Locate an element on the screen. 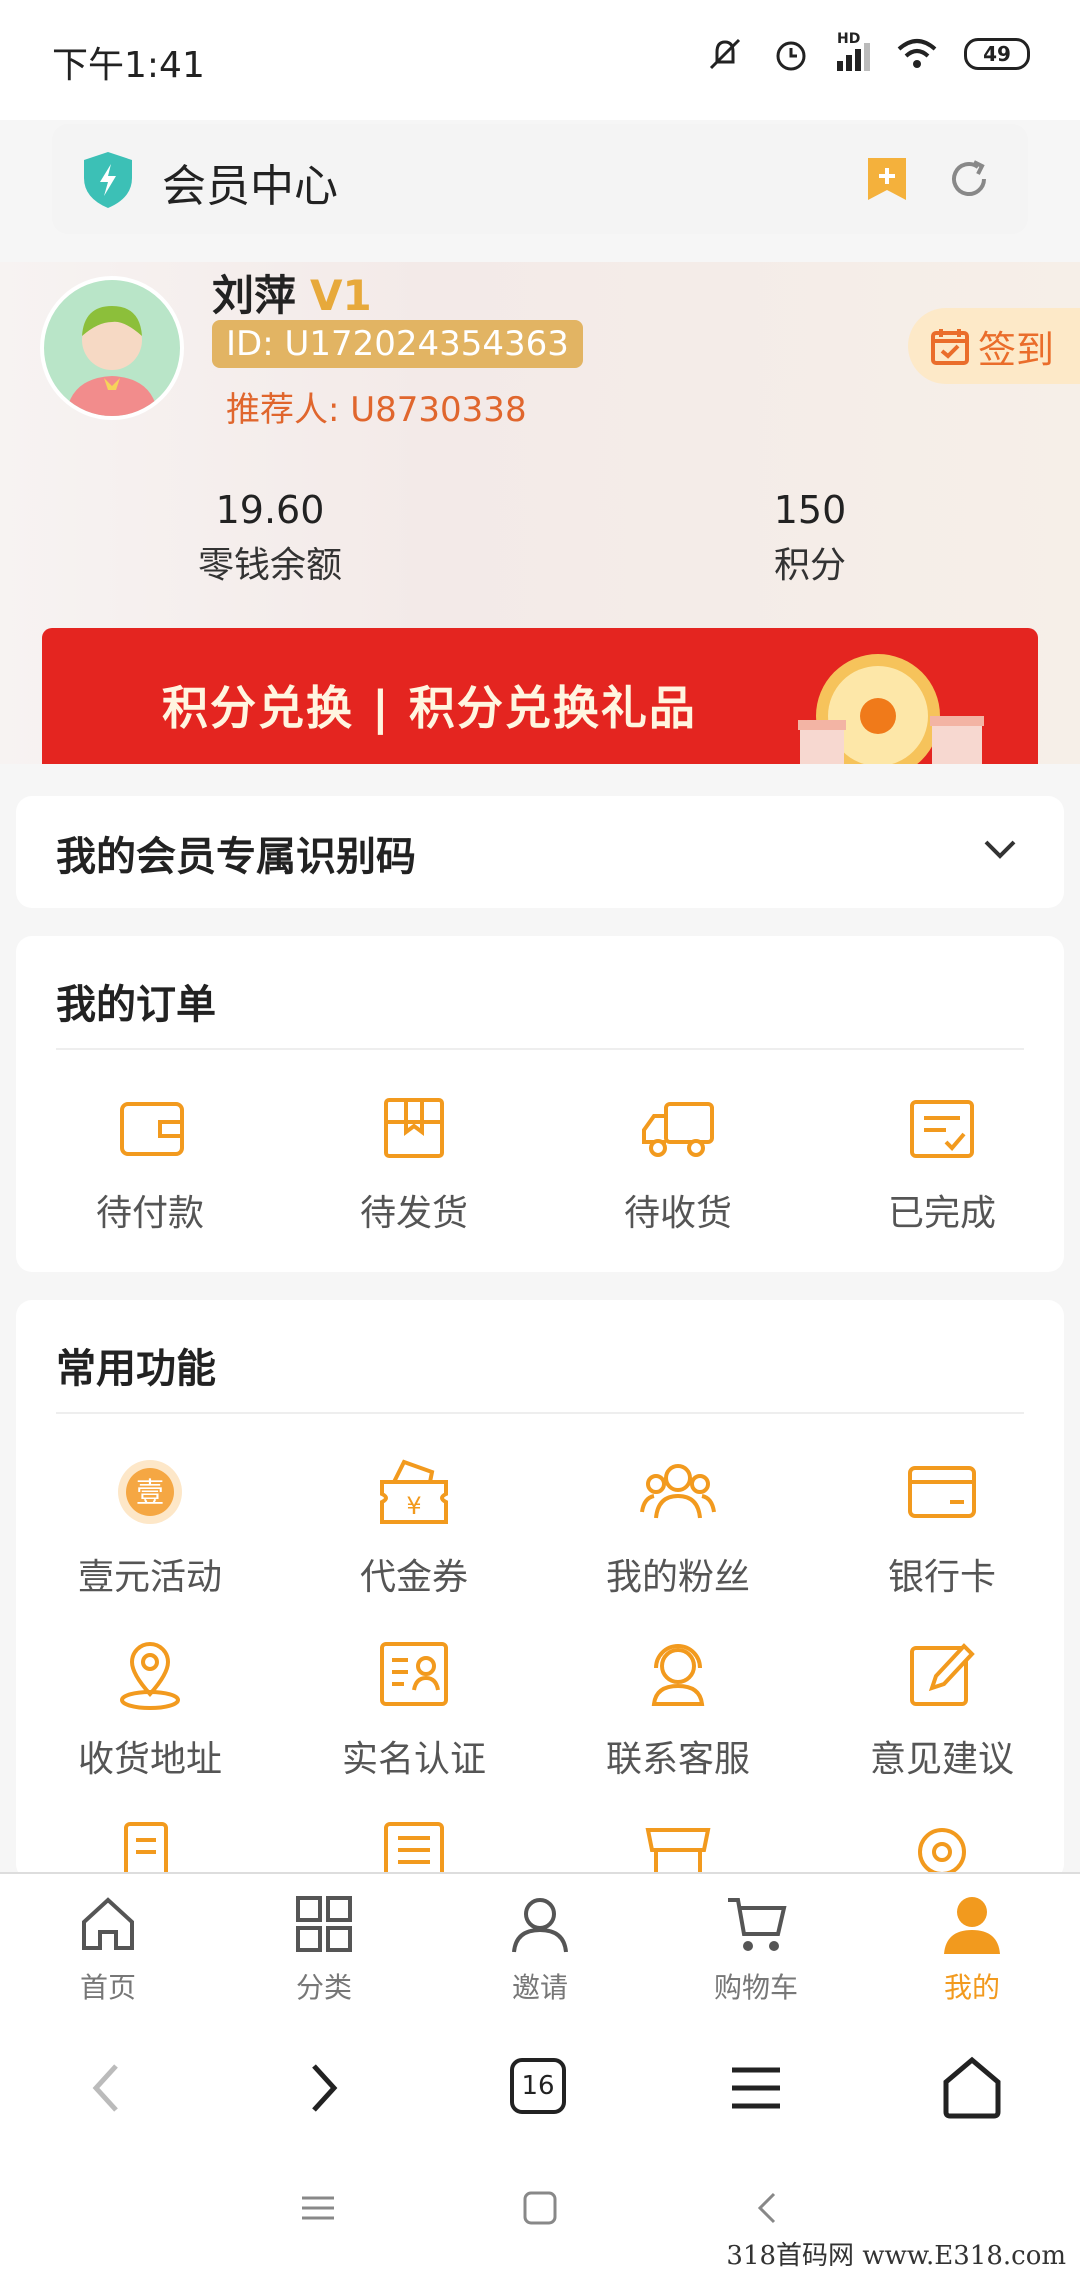 The image size is (1080, 2280). tabs-button: 16 is located at coordinates (538, 2086).